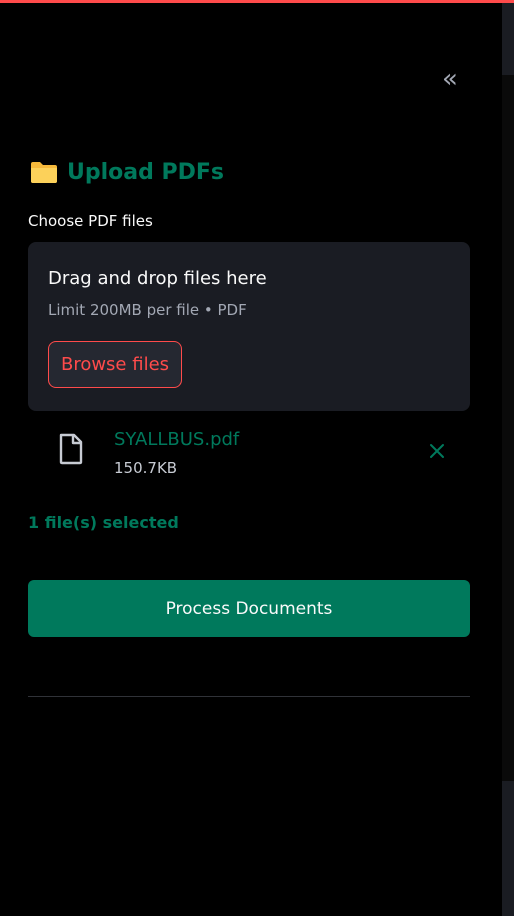 Image resolution: width=514 pixels, height=916 pixels. I want to click on main-area-edge, so click(508, 459).